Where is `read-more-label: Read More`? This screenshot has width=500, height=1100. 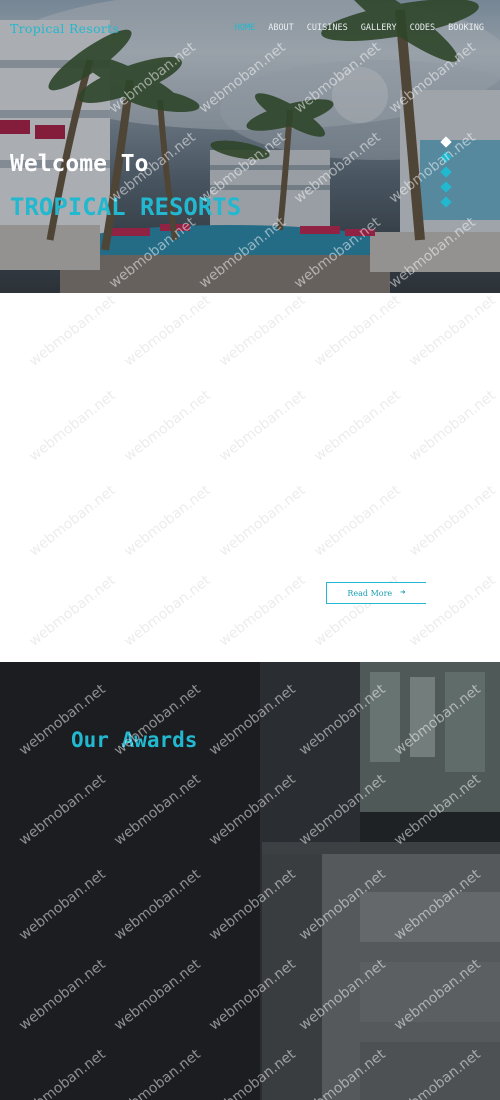 read-more-label: Read More is located at coordinates (370, 593).